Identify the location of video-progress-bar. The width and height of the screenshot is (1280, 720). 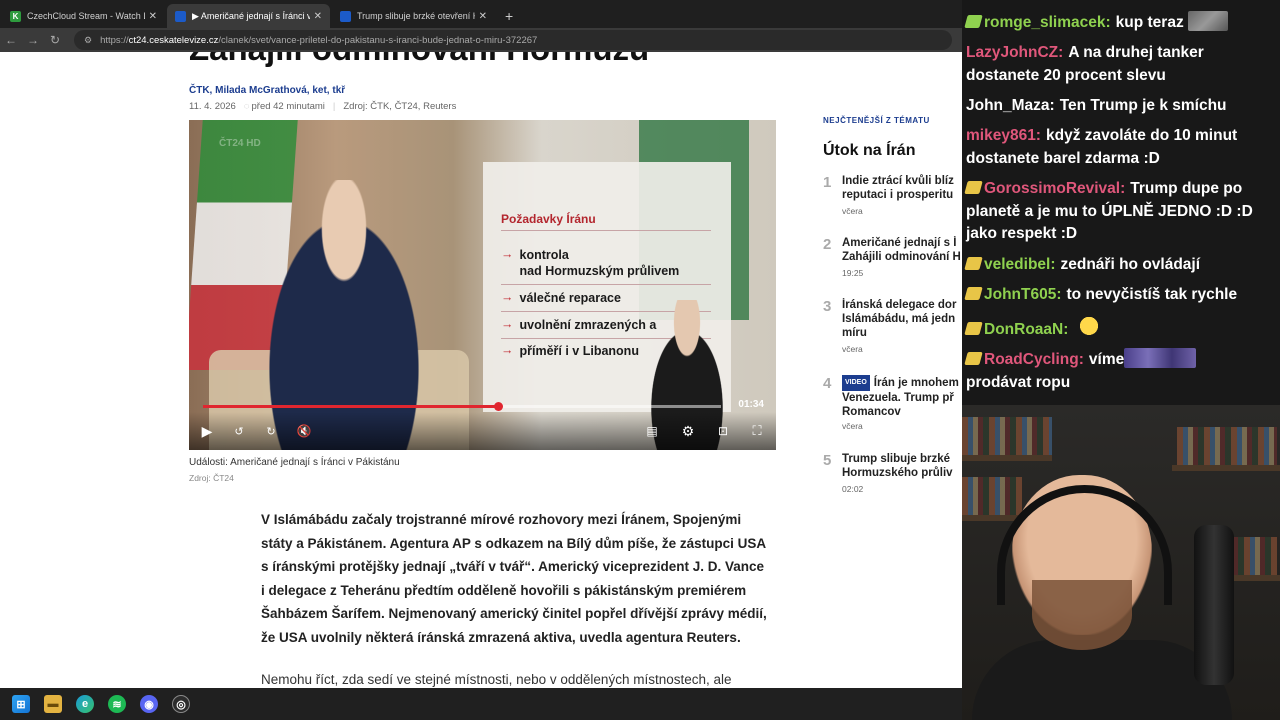
(462, 406).